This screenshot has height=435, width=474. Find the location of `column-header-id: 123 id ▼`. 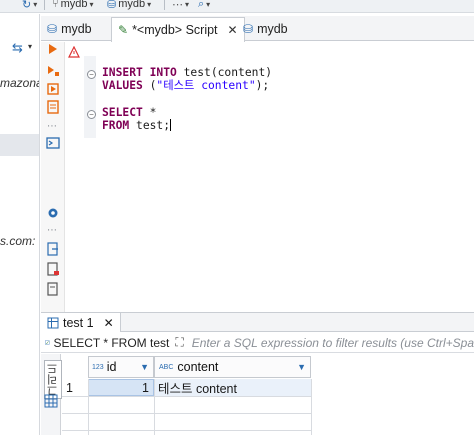

column-header-id: 123 id ▼ is located at coordinates (121, 367).